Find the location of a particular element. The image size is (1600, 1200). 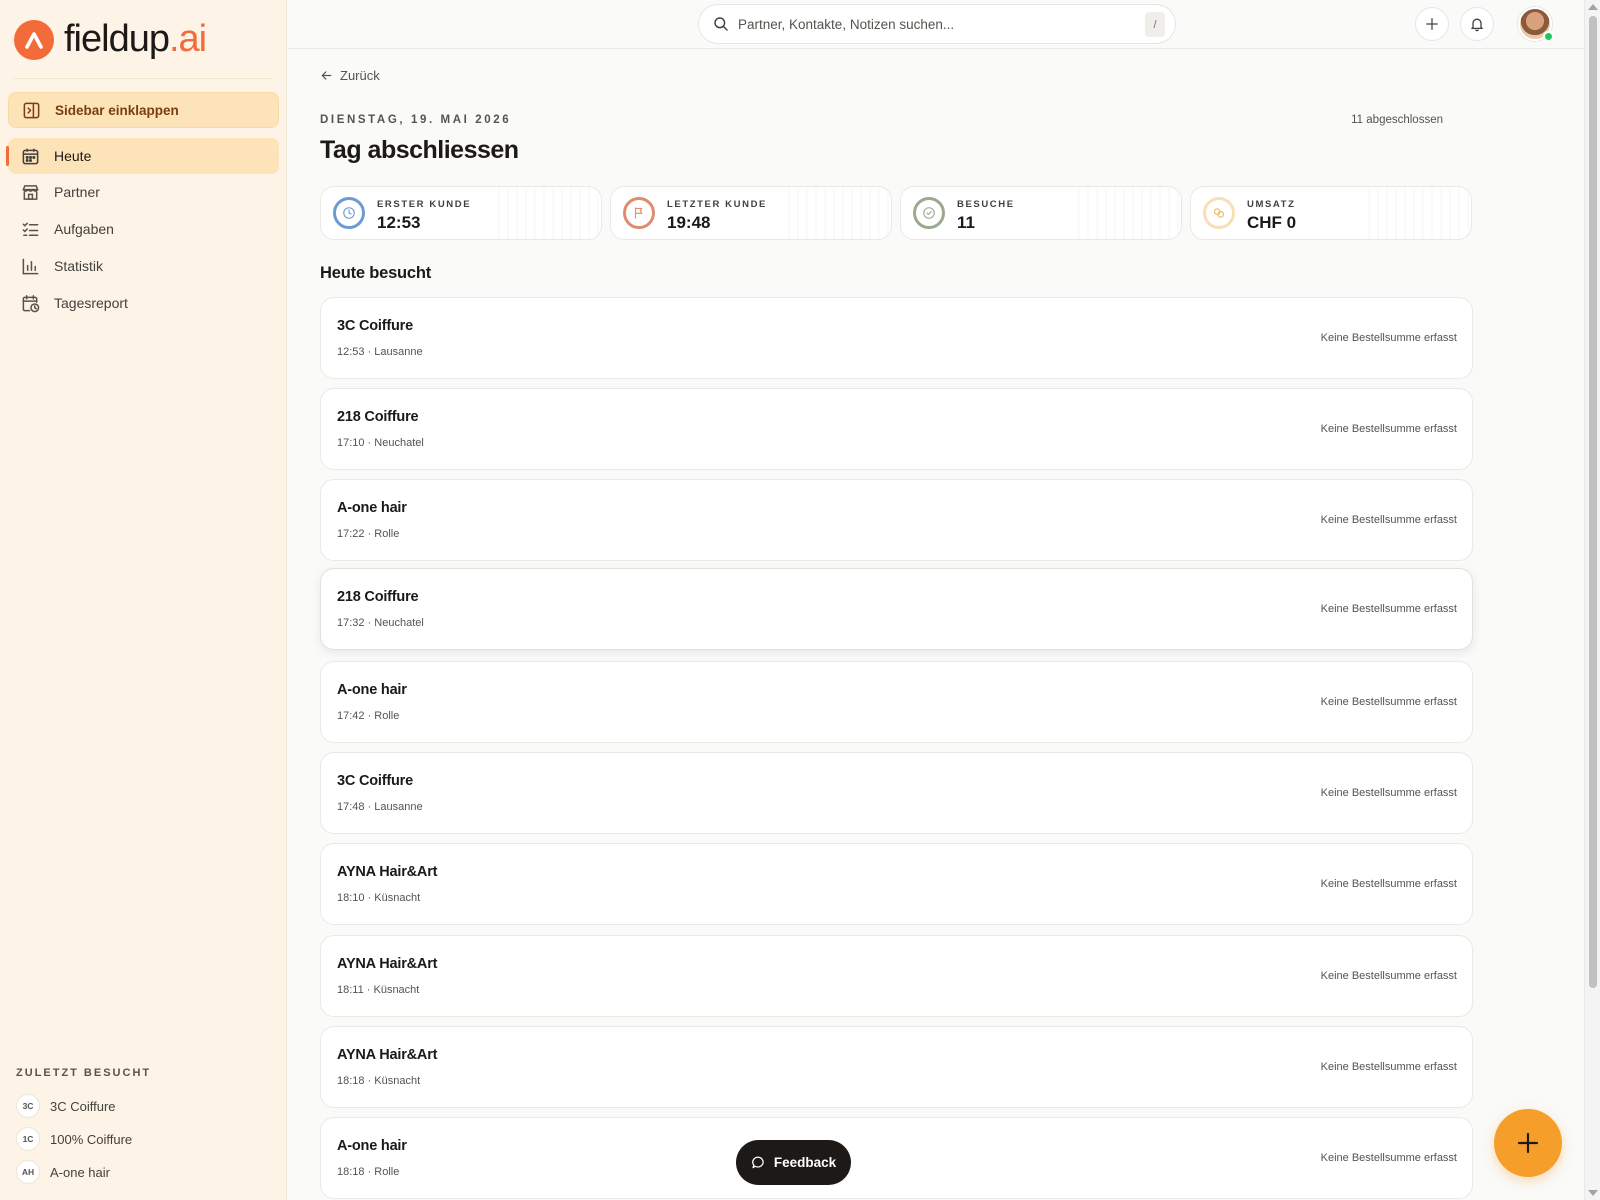

back-link: Zurück is located at coordinates (350, 75).